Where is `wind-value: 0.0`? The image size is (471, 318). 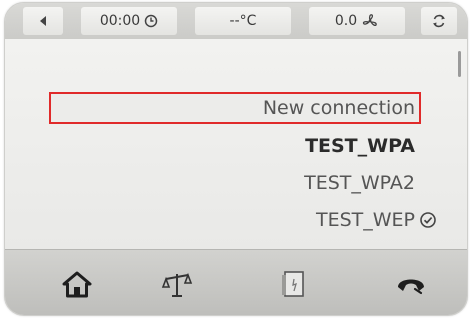
wind-value: 0.0 is located at coordinates (346, 21).